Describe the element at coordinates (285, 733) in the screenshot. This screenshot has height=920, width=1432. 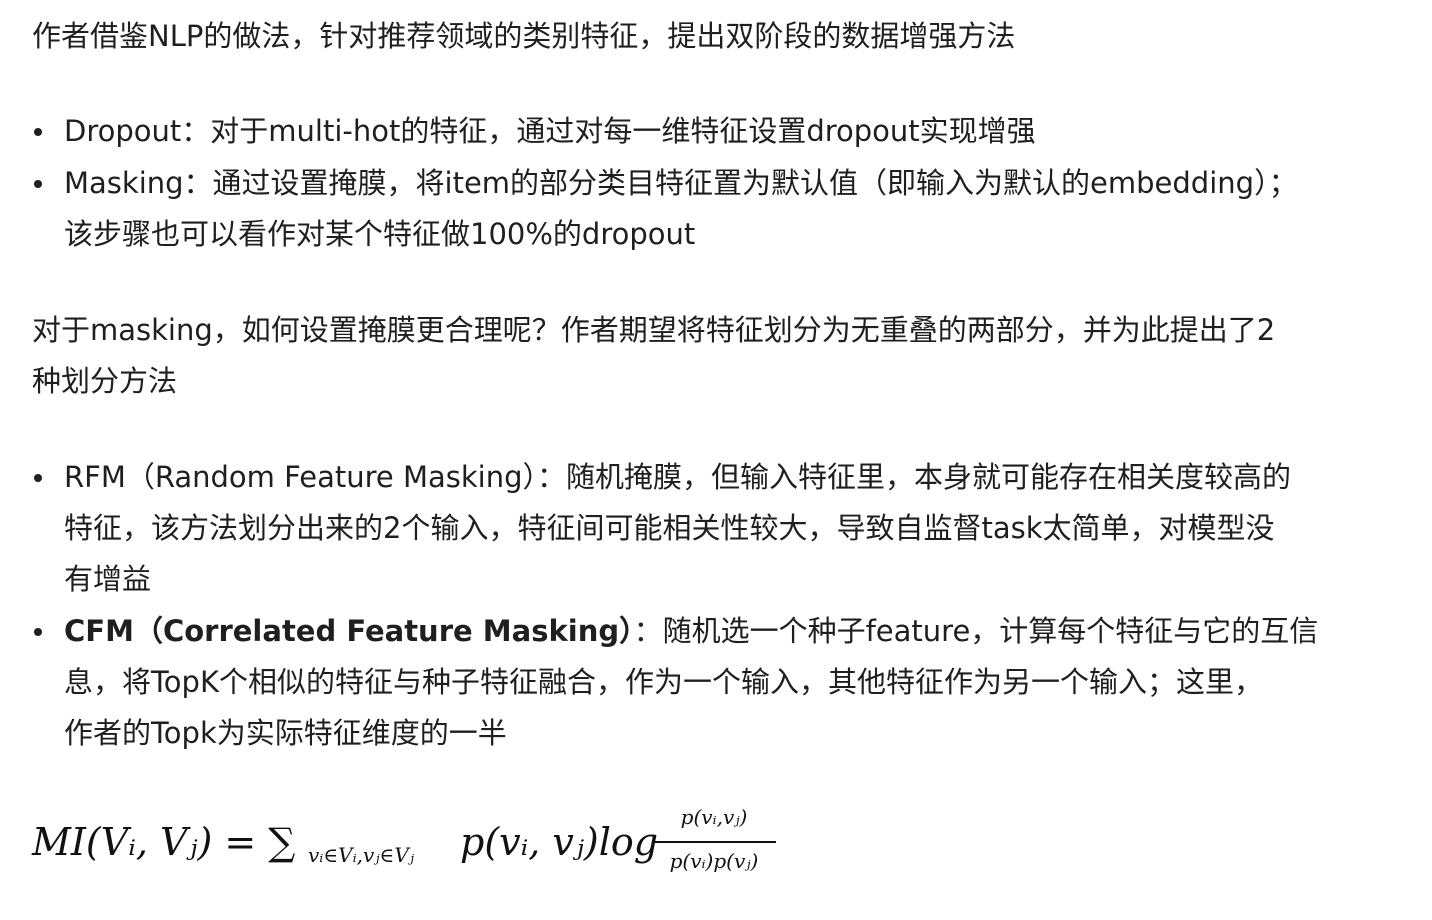
I see `cfm-list-item-line-3: 作者的Topk为实际特征维度的一半` at that location.